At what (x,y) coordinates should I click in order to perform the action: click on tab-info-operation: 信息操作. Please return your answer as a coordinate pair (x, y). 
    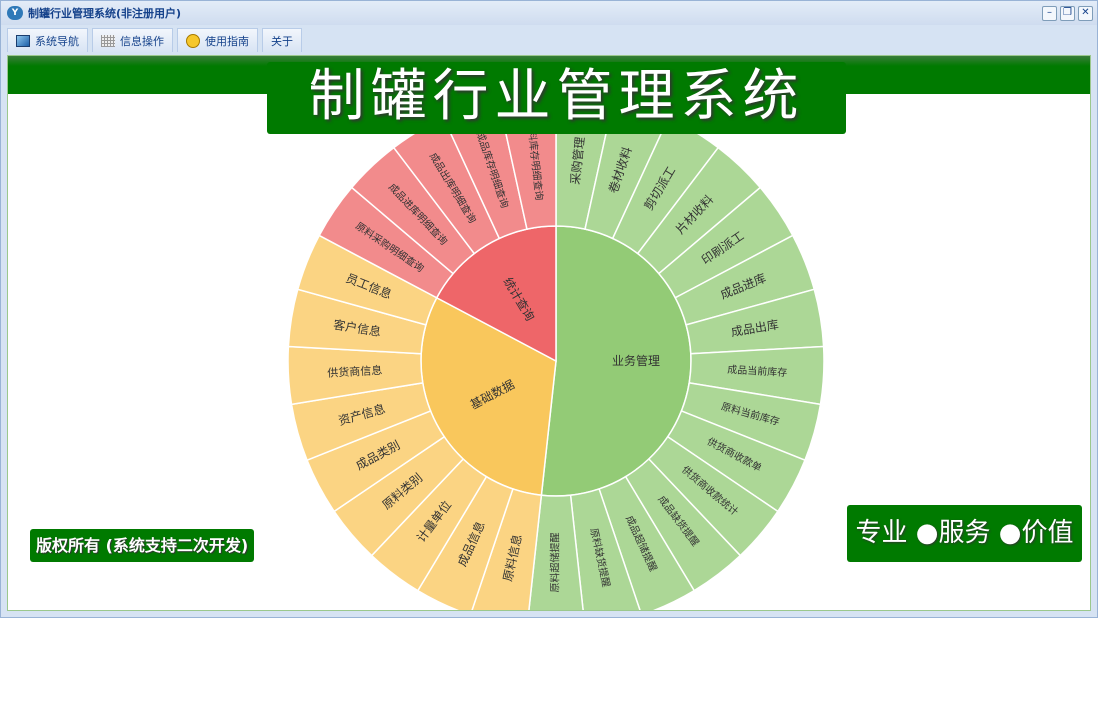
    Looking at the image, I should click on (132, 40).